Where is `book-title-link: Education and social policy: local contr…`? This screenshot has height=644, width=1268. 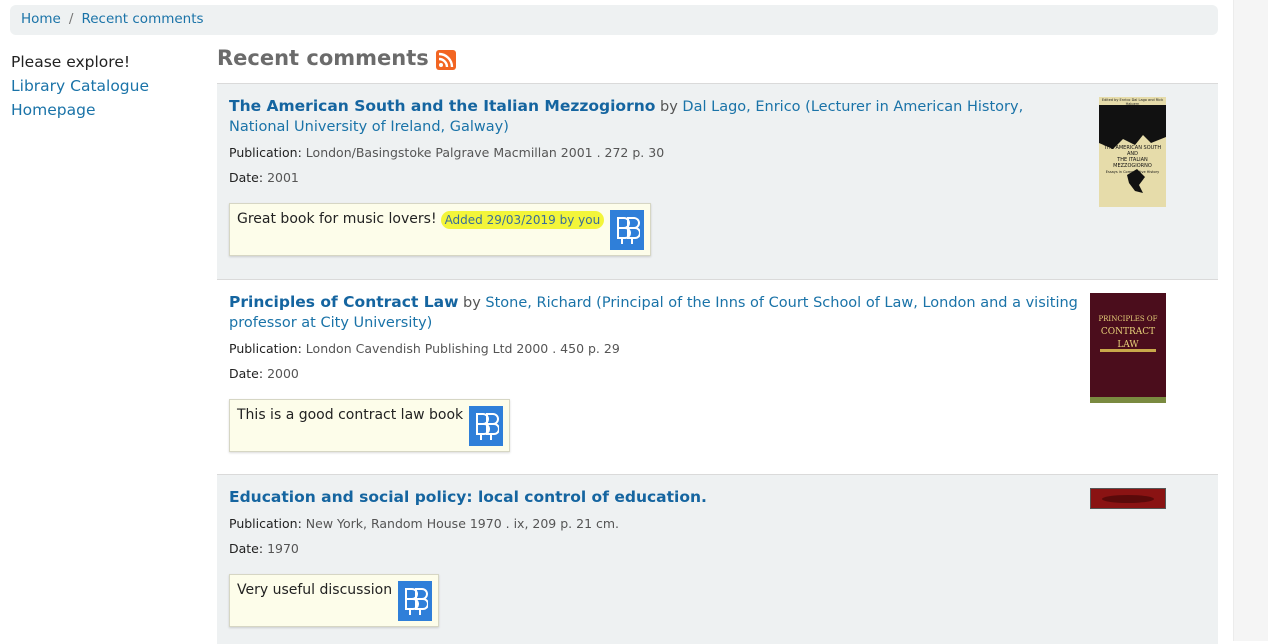 book-title-link: Education and social policy: local contr… is located at coordinates (468, 497).